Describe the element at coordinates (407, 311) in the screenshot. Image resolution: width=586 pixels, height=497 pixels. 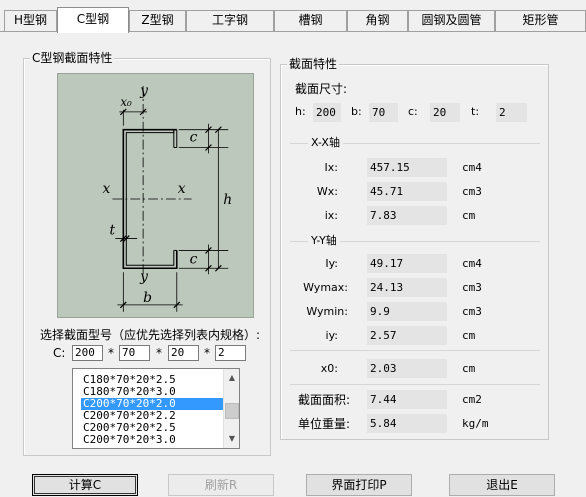
I see `wymin-value: 9.9` at that location.